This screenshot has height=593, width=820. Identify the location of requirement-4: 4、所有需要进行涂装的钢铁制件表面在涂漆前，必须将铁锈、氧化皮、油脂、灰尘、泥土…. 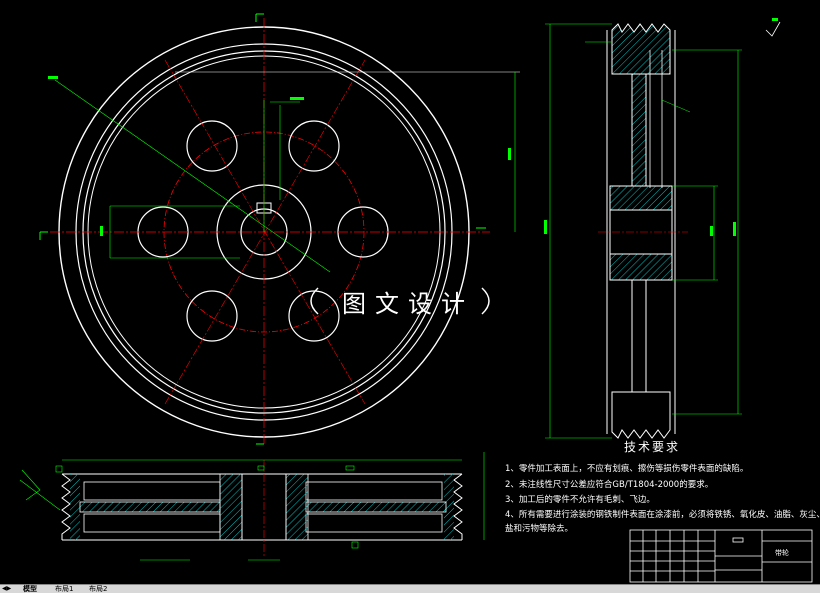
(662, 515).